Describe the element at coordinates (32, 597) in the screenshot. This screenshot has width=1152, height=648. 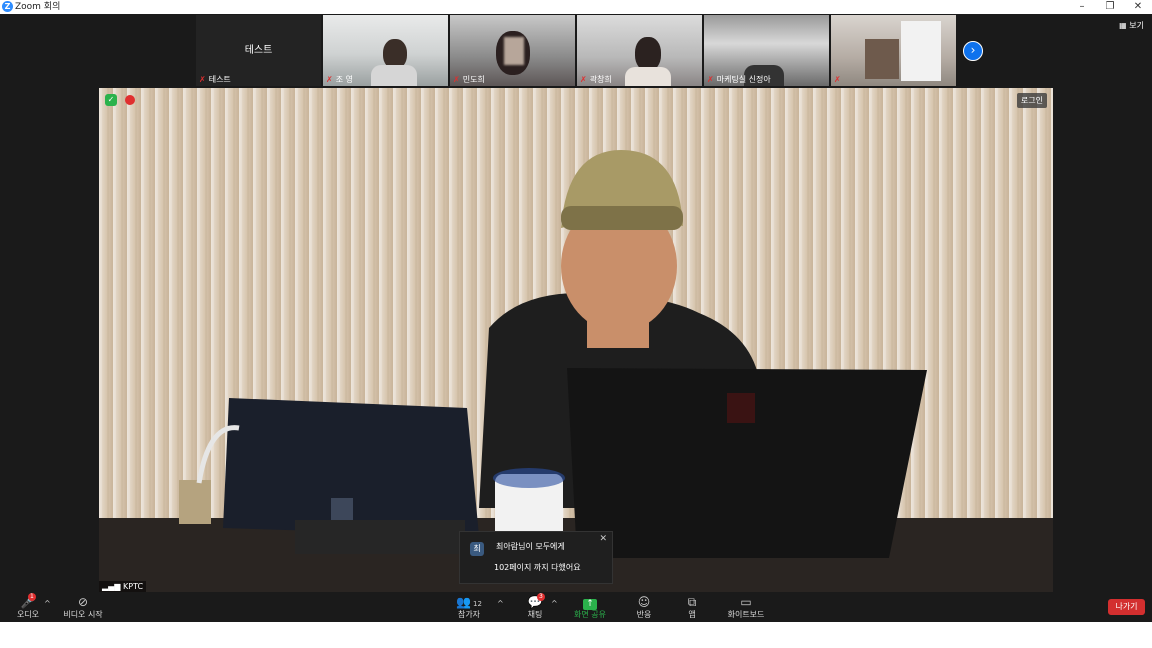
I see `audio-badge: 1` at that location.